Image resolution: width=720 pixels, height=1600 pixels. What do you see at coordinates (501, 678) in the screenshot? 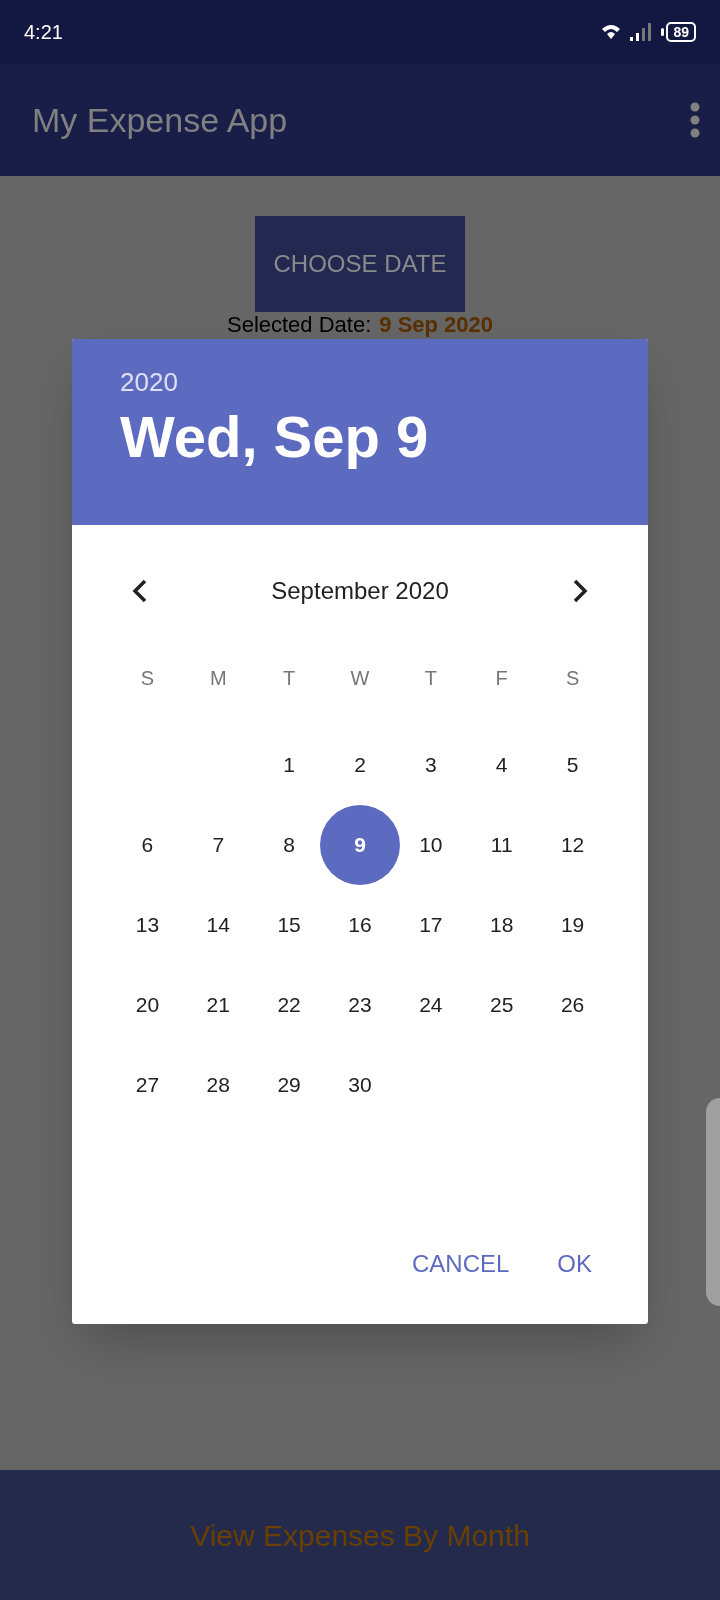
I see `weekday-label: F` at bounding box center [501, 678].